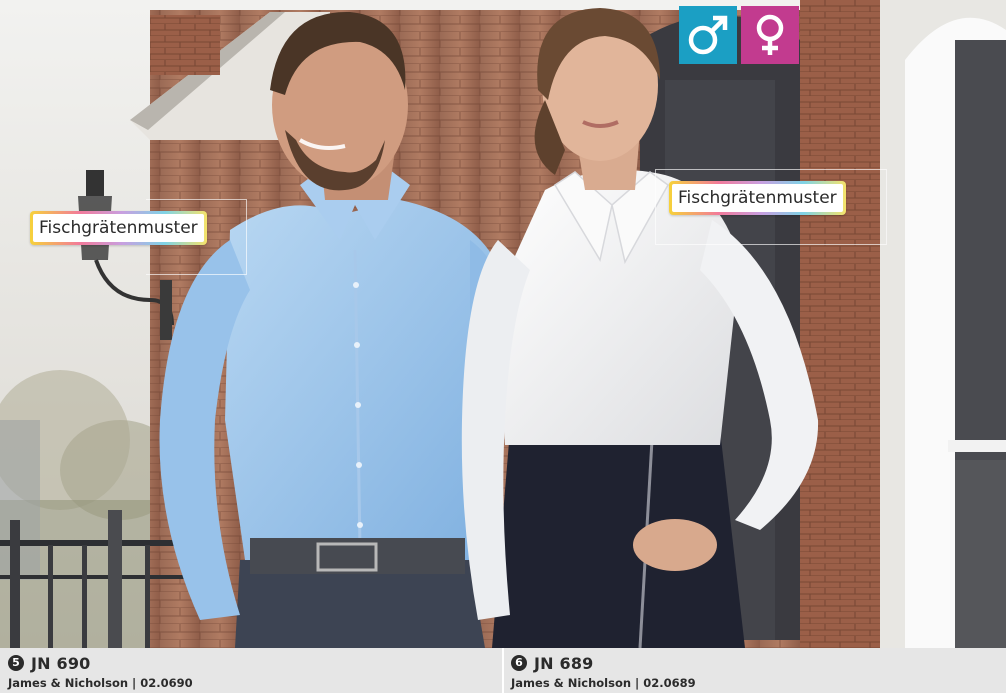 This screenshot has height=693, width=1006. I want to click on feature-tag-herringbone-left: Fischgrätenmuster, so click(118, 228).